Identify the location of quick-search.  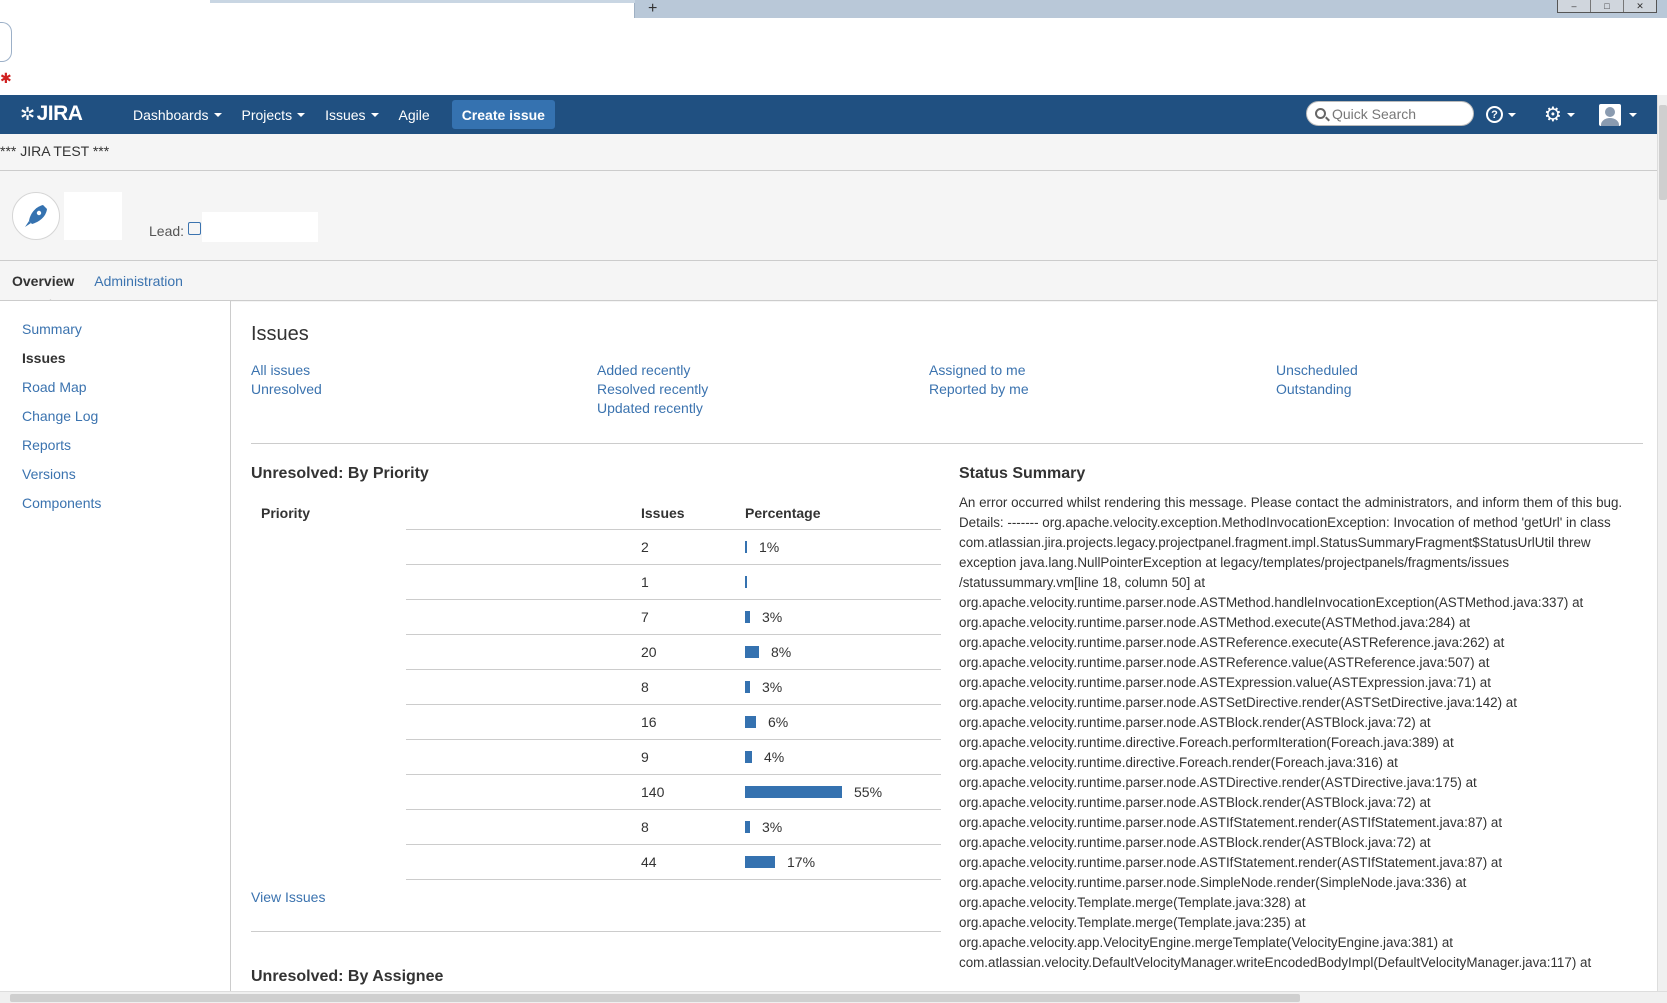
(1390, 113).